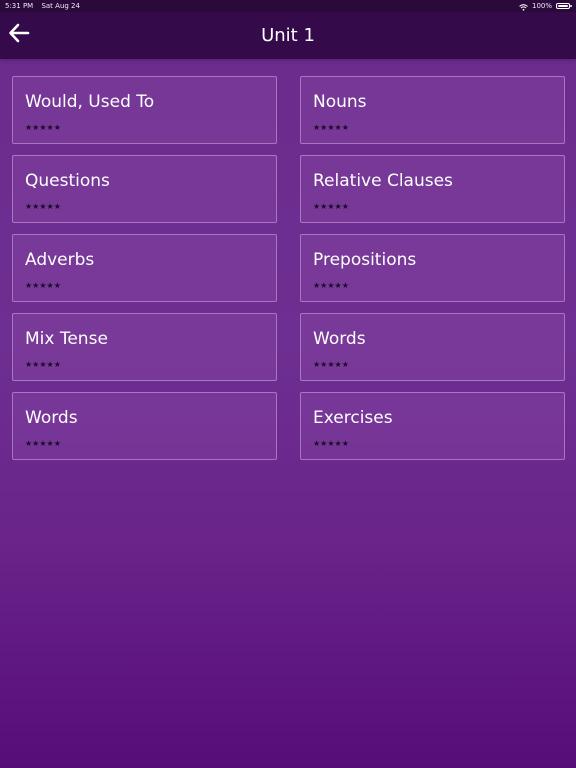 Image resolution: width=576 pixels, height=768 pixels. Describe the element at coordinates (340, 102) in the screenshot. I see `lesson-title: Nouns` at that location.